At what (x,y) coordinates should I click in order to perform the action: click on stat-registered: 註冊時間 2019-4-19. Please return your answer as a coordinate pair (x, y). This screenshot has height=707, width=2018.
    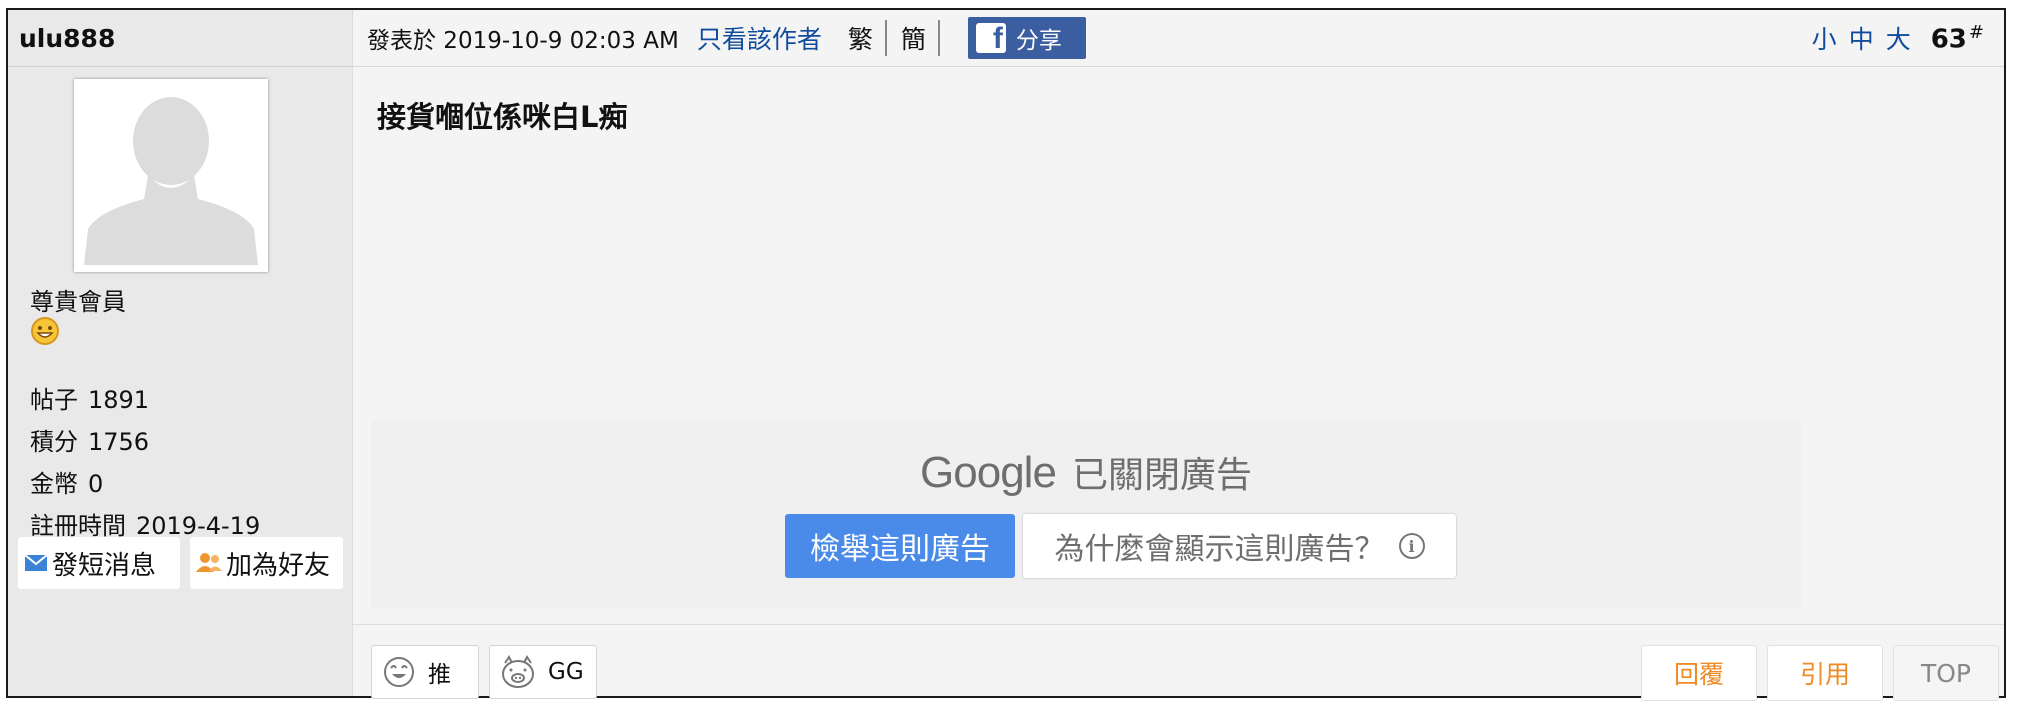
    Looking at the image, I should click on (145, 523).